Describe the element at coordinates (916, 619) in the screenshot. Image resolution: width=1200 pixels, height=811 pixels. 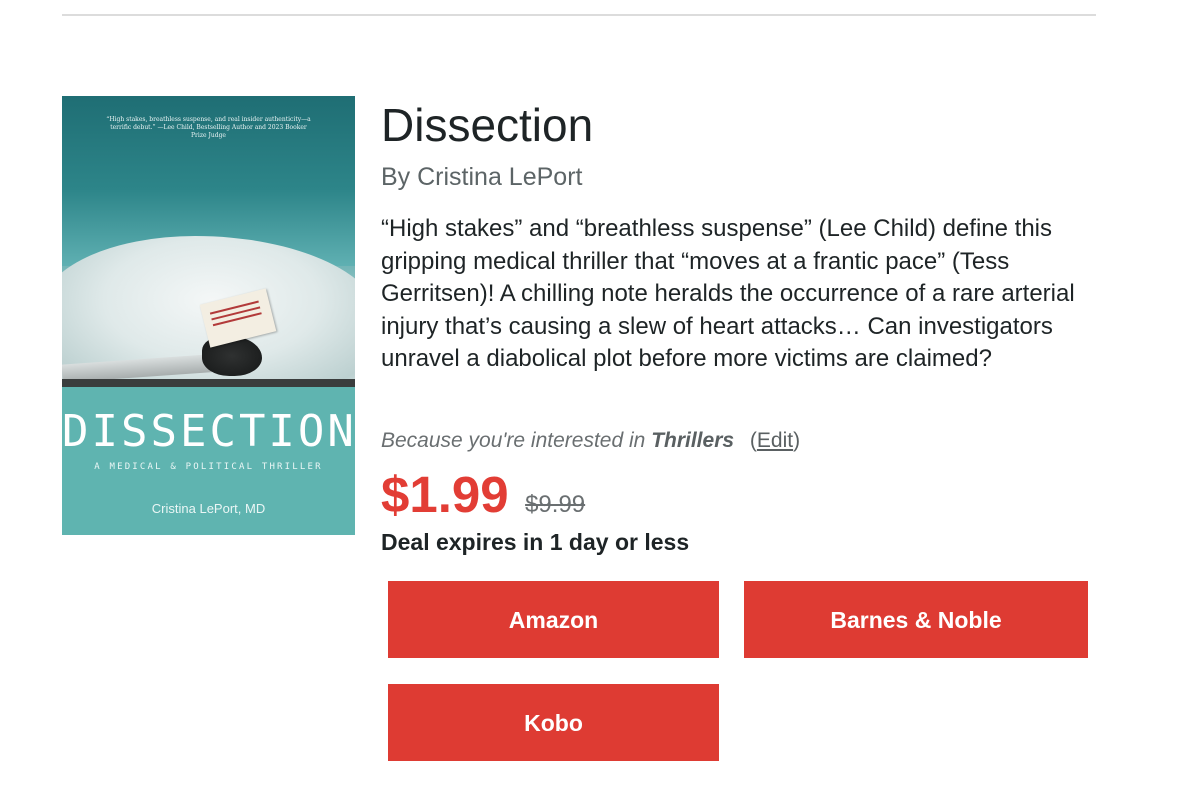
I see `barnes-noble-button: Barnes & Noble` at that location.